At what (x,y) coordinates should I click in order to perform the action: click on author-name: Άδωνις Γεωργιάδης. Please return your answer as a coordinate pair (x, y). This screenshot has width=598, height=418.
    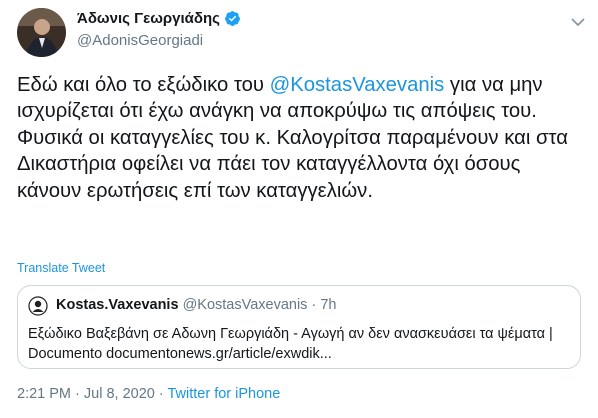
    Looking at the image, I should click on (148, 18).